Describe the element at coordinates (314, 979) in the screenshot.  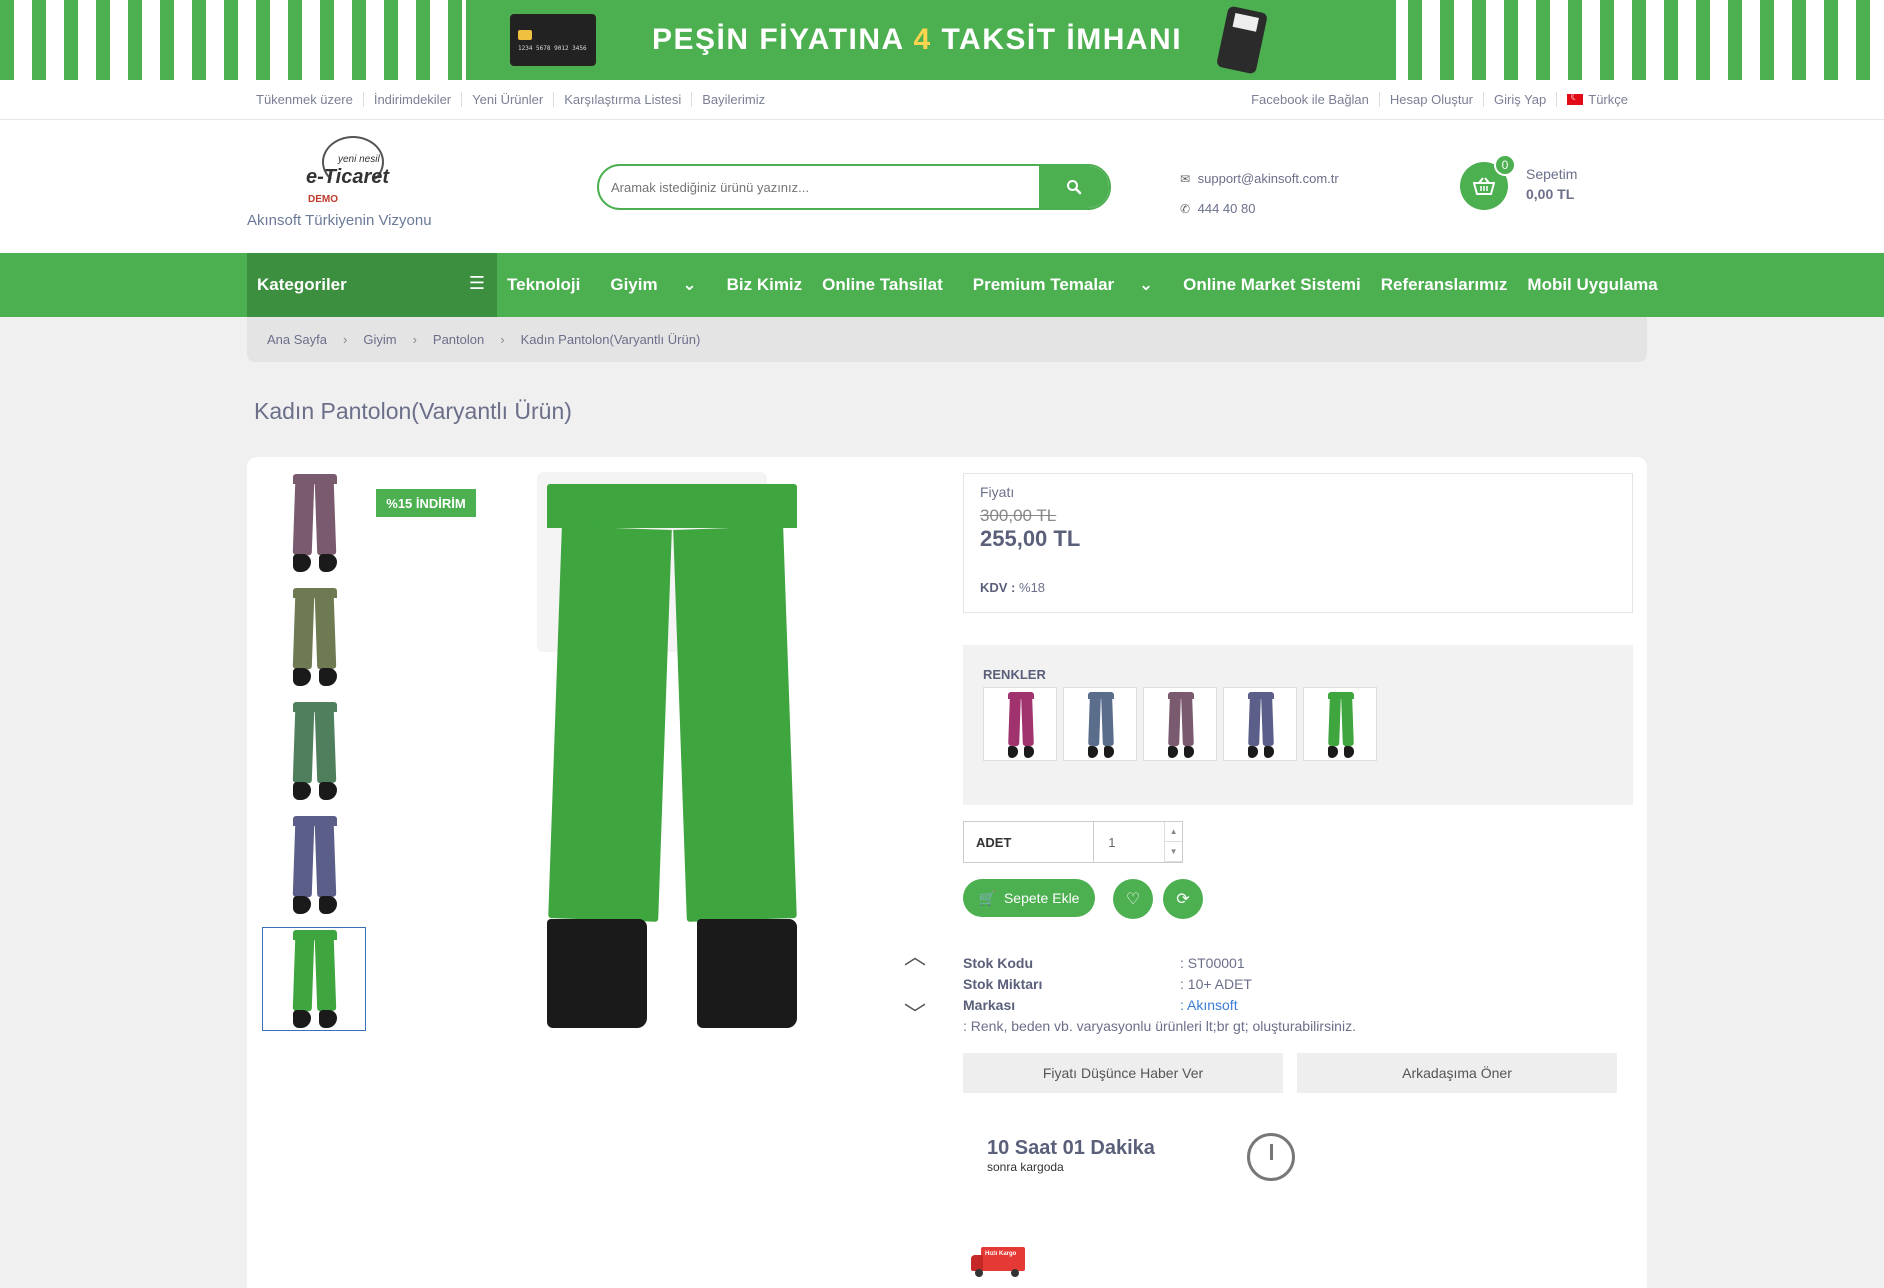
I see `product-thumbnail-selected` at that location.